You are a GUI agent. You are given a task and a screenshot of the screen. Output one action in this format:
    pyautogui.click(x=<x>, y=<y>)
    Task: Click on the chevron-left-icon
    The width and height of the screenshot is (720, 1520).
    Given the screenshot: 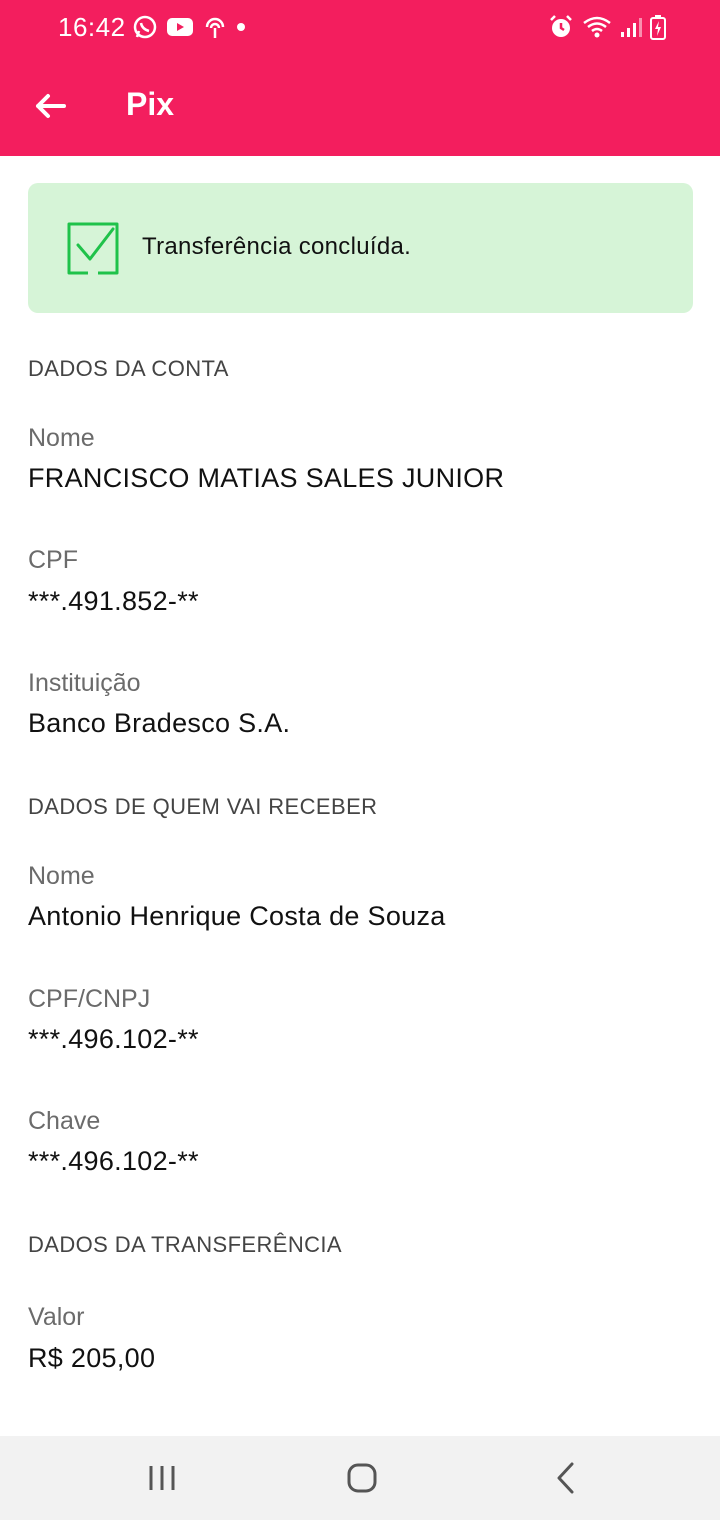 What is the action you would take?
    pyautogui.click(x=565, y=1478)
    